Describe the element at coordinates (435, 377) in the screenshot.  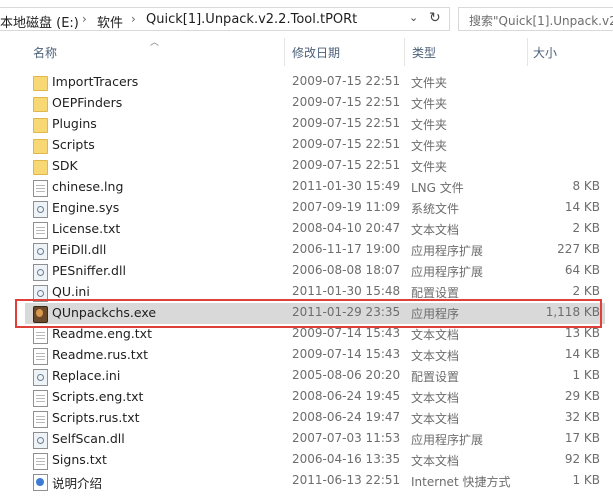
I see `file-type: 配置设置` at that location.